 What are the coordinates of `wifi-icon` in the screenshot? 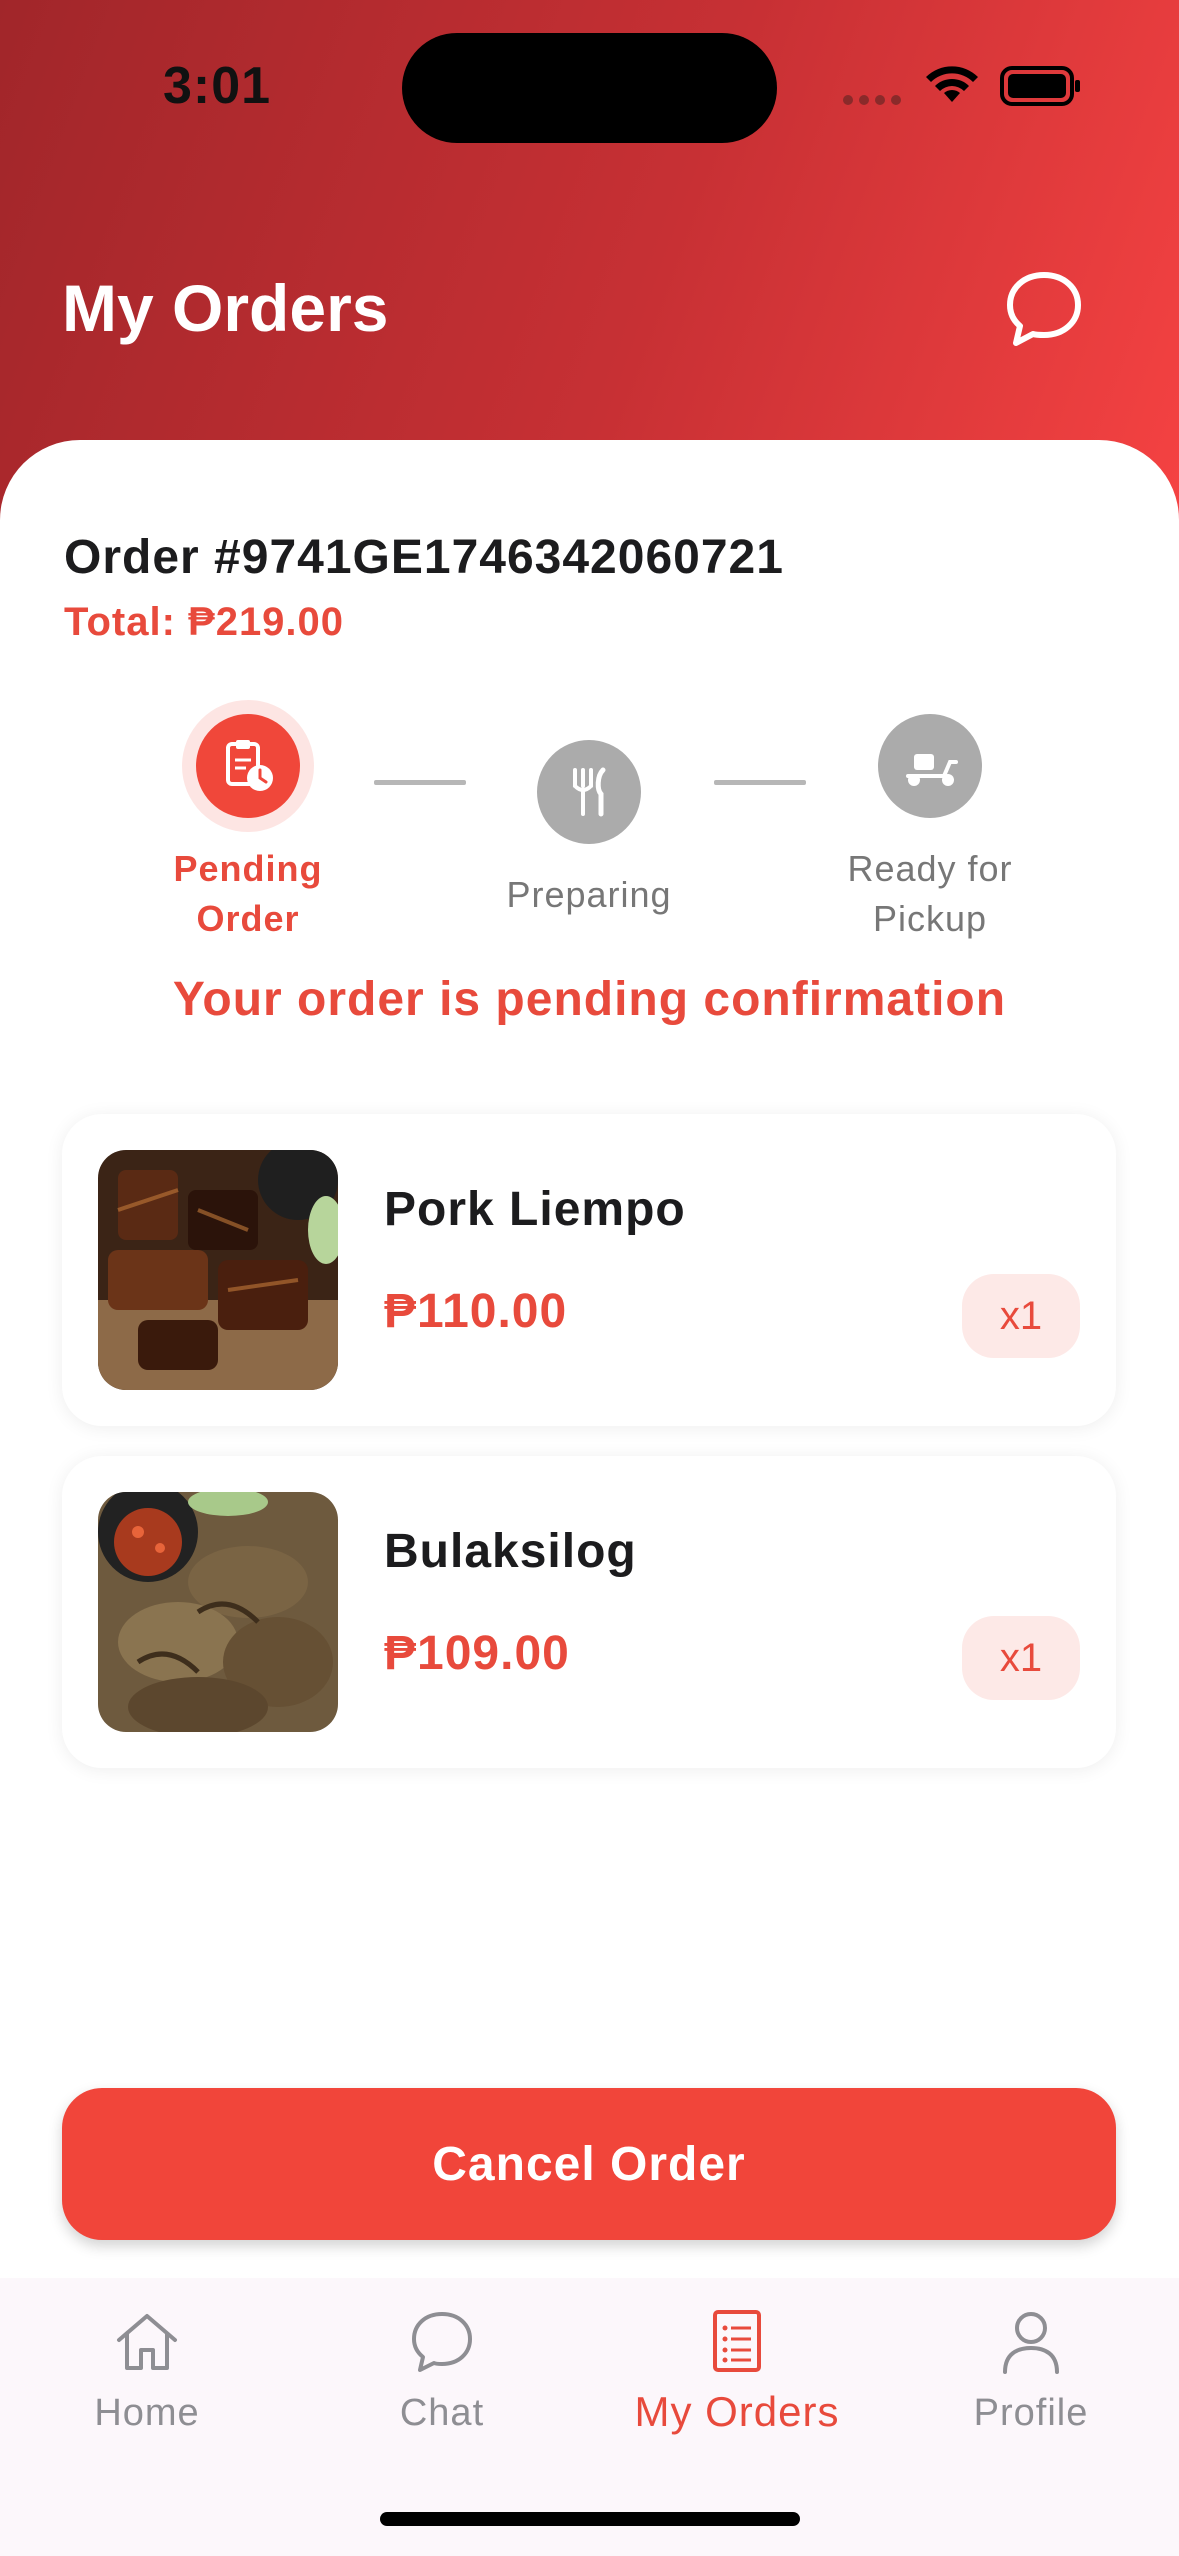 It's located at (952, 84).